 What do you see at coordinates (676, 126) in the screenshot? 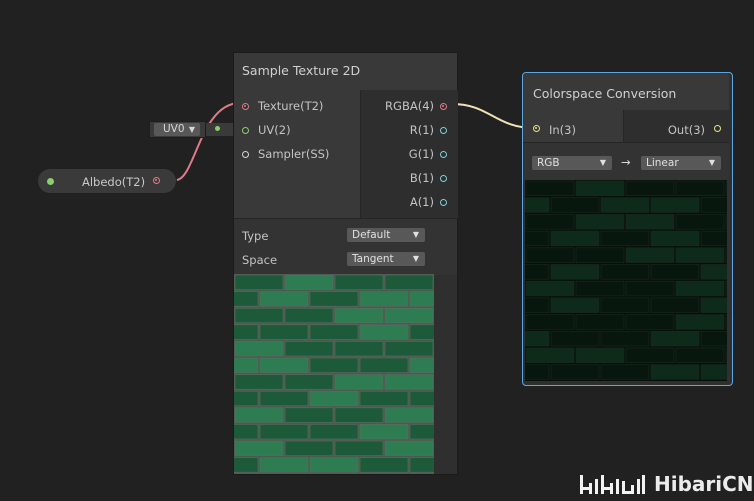
I see `output-ports: Out(3)` at bounding box center [676, 126].